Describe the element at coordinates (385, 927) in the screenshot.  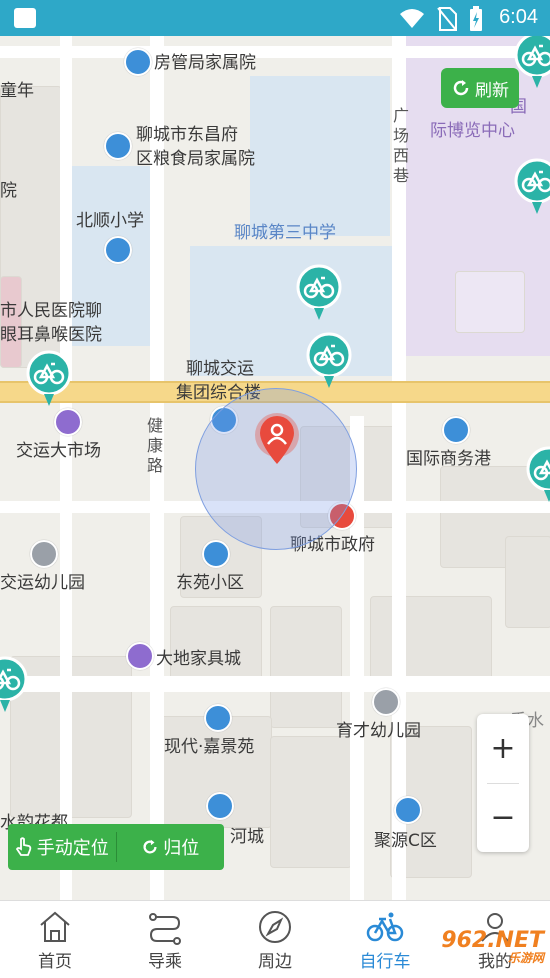
I see `bicycle-icon` at that location.